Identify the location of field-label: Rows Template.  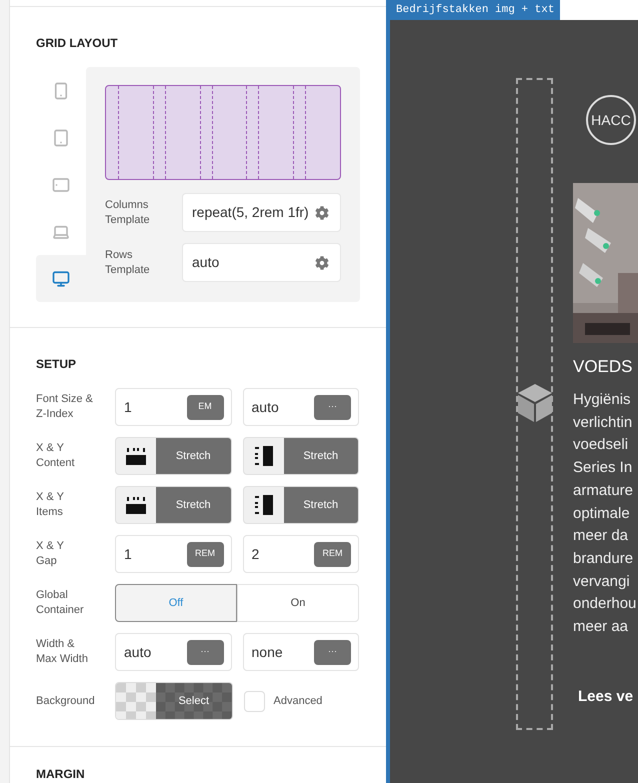
(128, 263).